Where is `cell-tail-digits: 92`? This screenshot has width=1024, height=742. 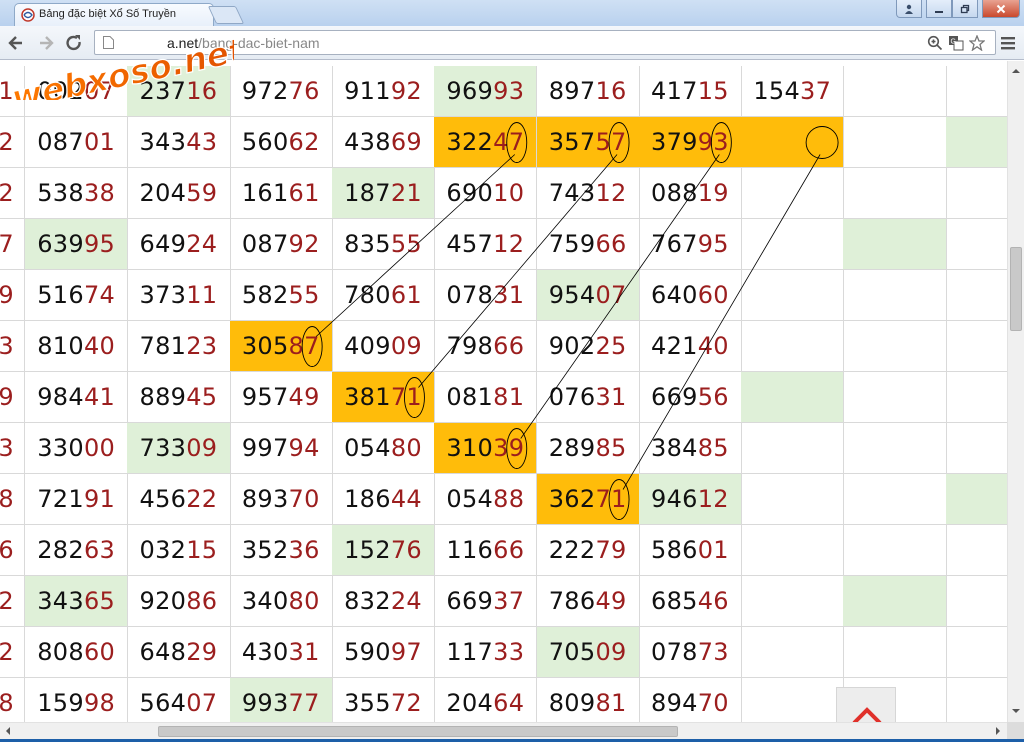
cell-tail-digits: 92 is located at coordinates (304, 244).